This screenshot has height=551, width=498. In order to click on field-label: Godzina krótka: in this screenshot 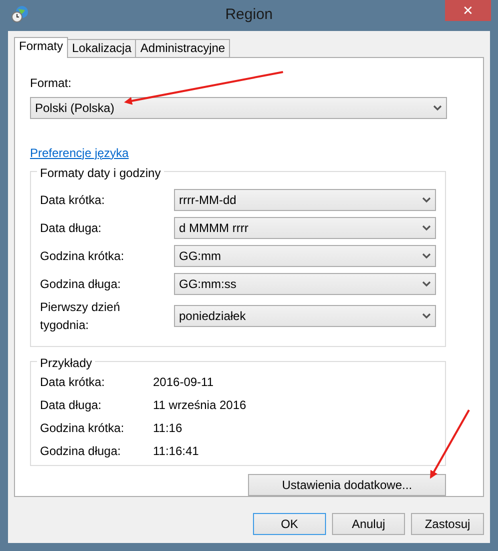, I will do `click(83, 257)`.